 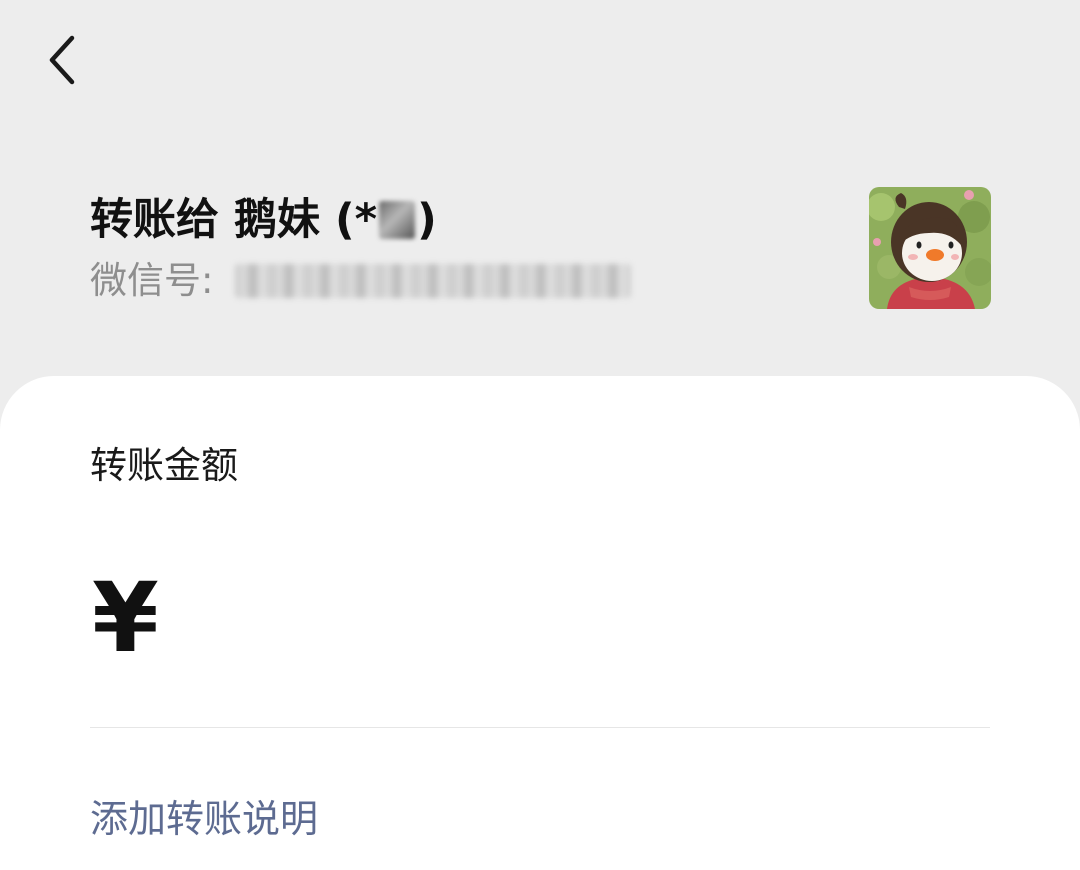 What do you see at coordinates (164, 465) in the screenshot?
I see `amount-label: 转账金额` at bounding box center [164, 465].